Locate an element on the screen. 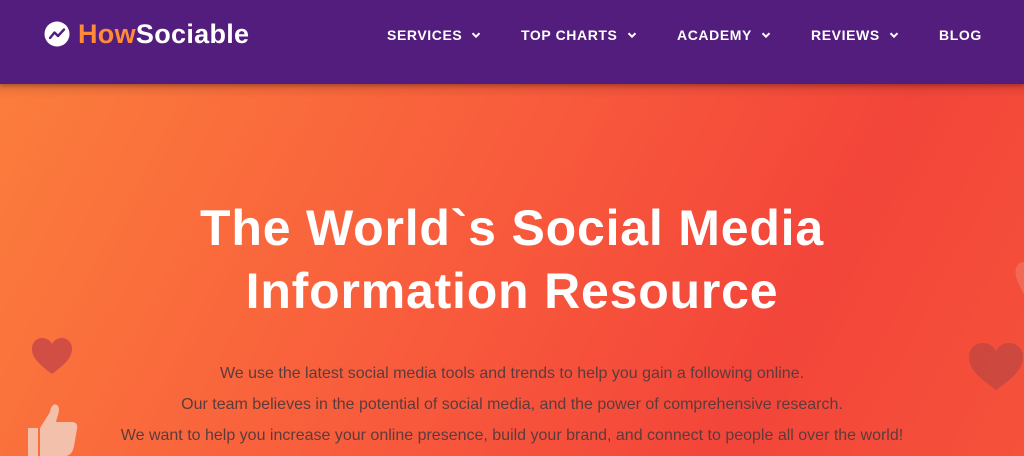  trending-chart-icon is located at coordinates (57, 34).